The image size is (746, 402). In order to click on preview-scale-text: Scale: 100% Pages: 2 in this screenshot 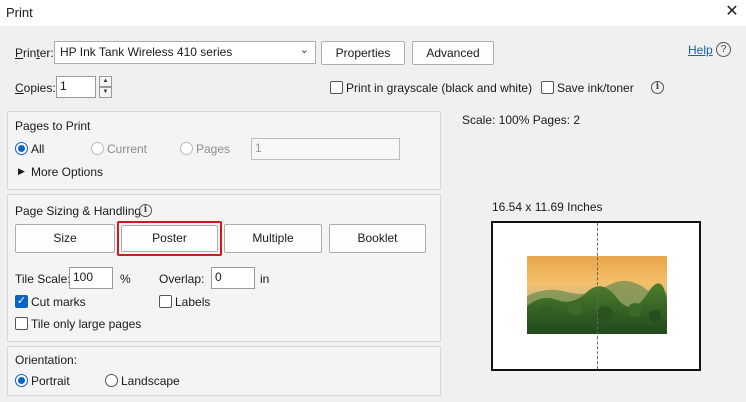, I will do `click(521, 120)`.